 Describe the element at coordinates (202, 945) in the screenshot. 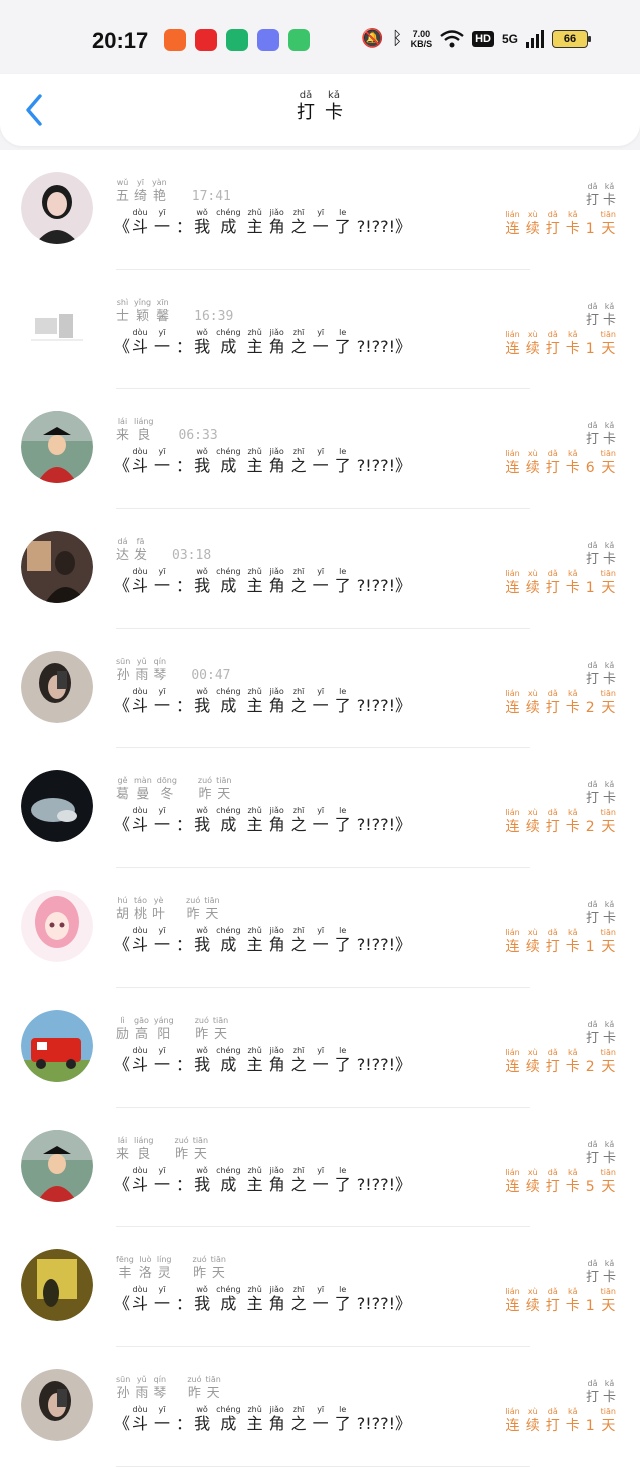

I see `hanzi: 我` at that location.